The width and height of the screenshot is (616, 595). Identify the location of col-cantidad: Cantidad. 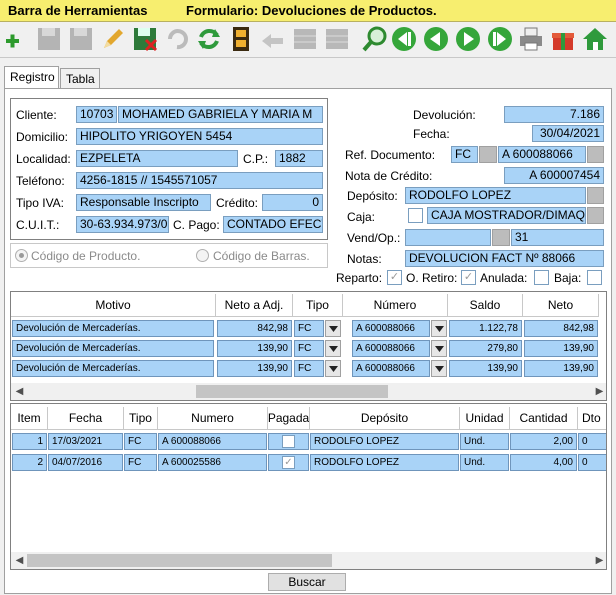
(544, 418).